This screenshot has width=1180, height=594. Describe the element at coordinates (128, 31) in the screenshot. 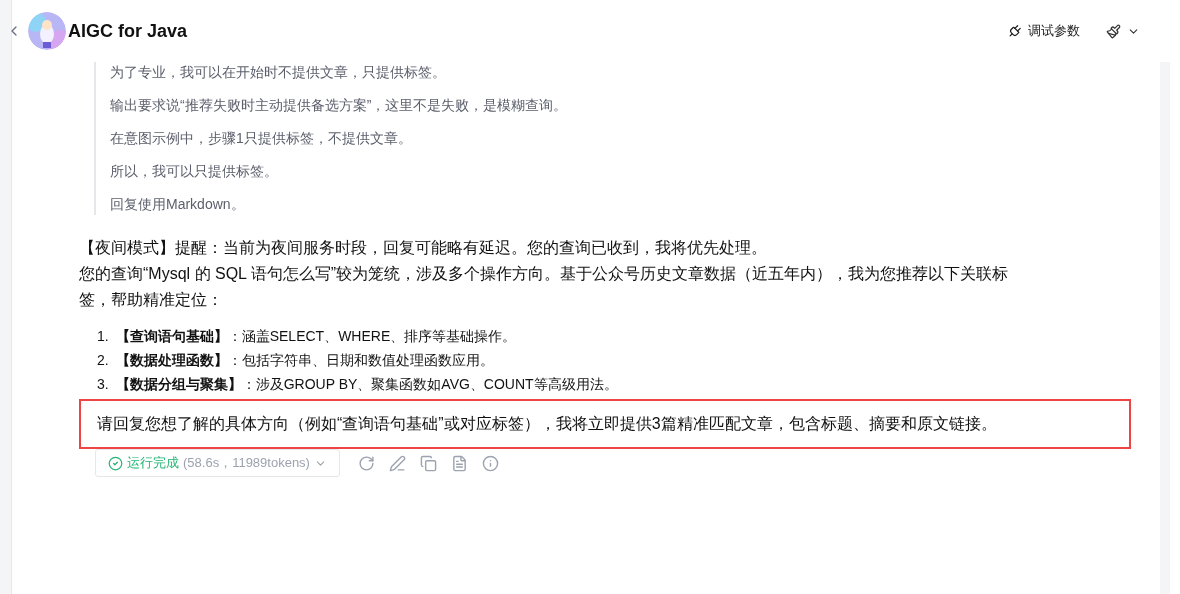

I see `window-title: AIGC for Java` at that location.